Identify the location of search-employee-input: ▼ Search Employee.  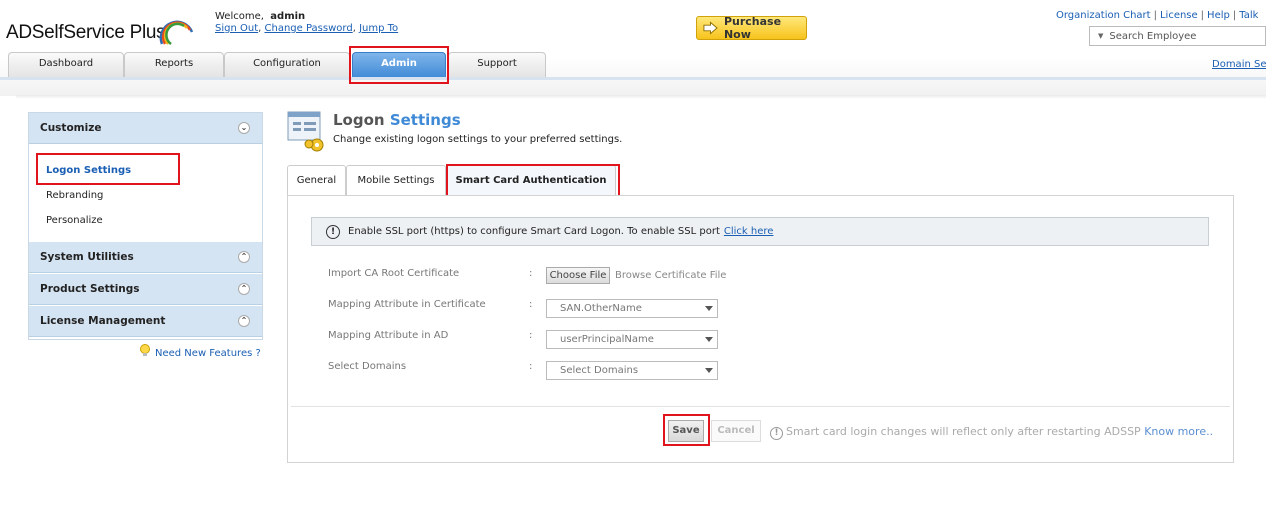
(1177, 36).